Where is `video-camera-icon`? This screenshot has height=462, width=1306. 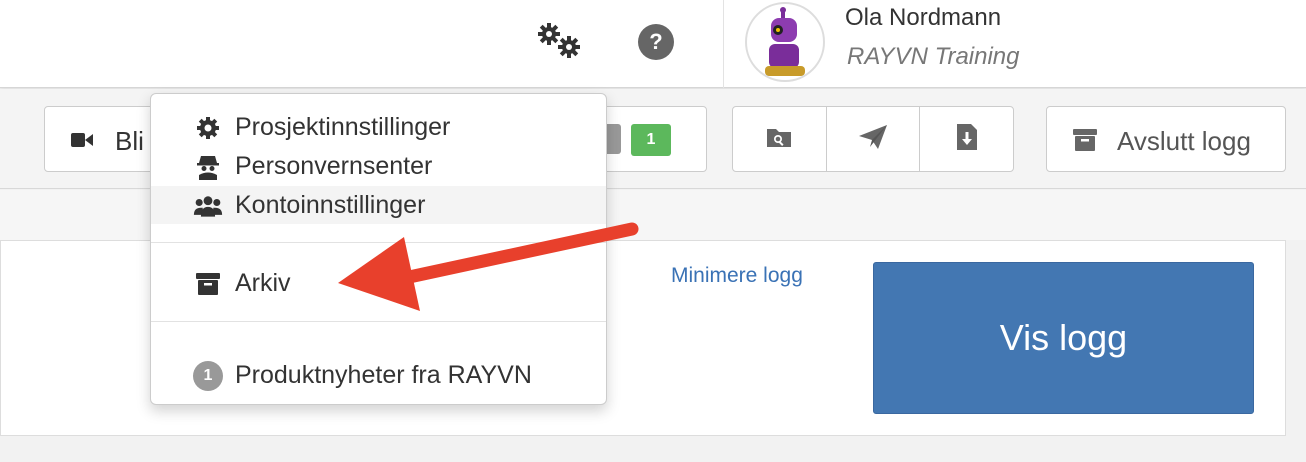 video-camera-icon is located at coordinates (82, 140).